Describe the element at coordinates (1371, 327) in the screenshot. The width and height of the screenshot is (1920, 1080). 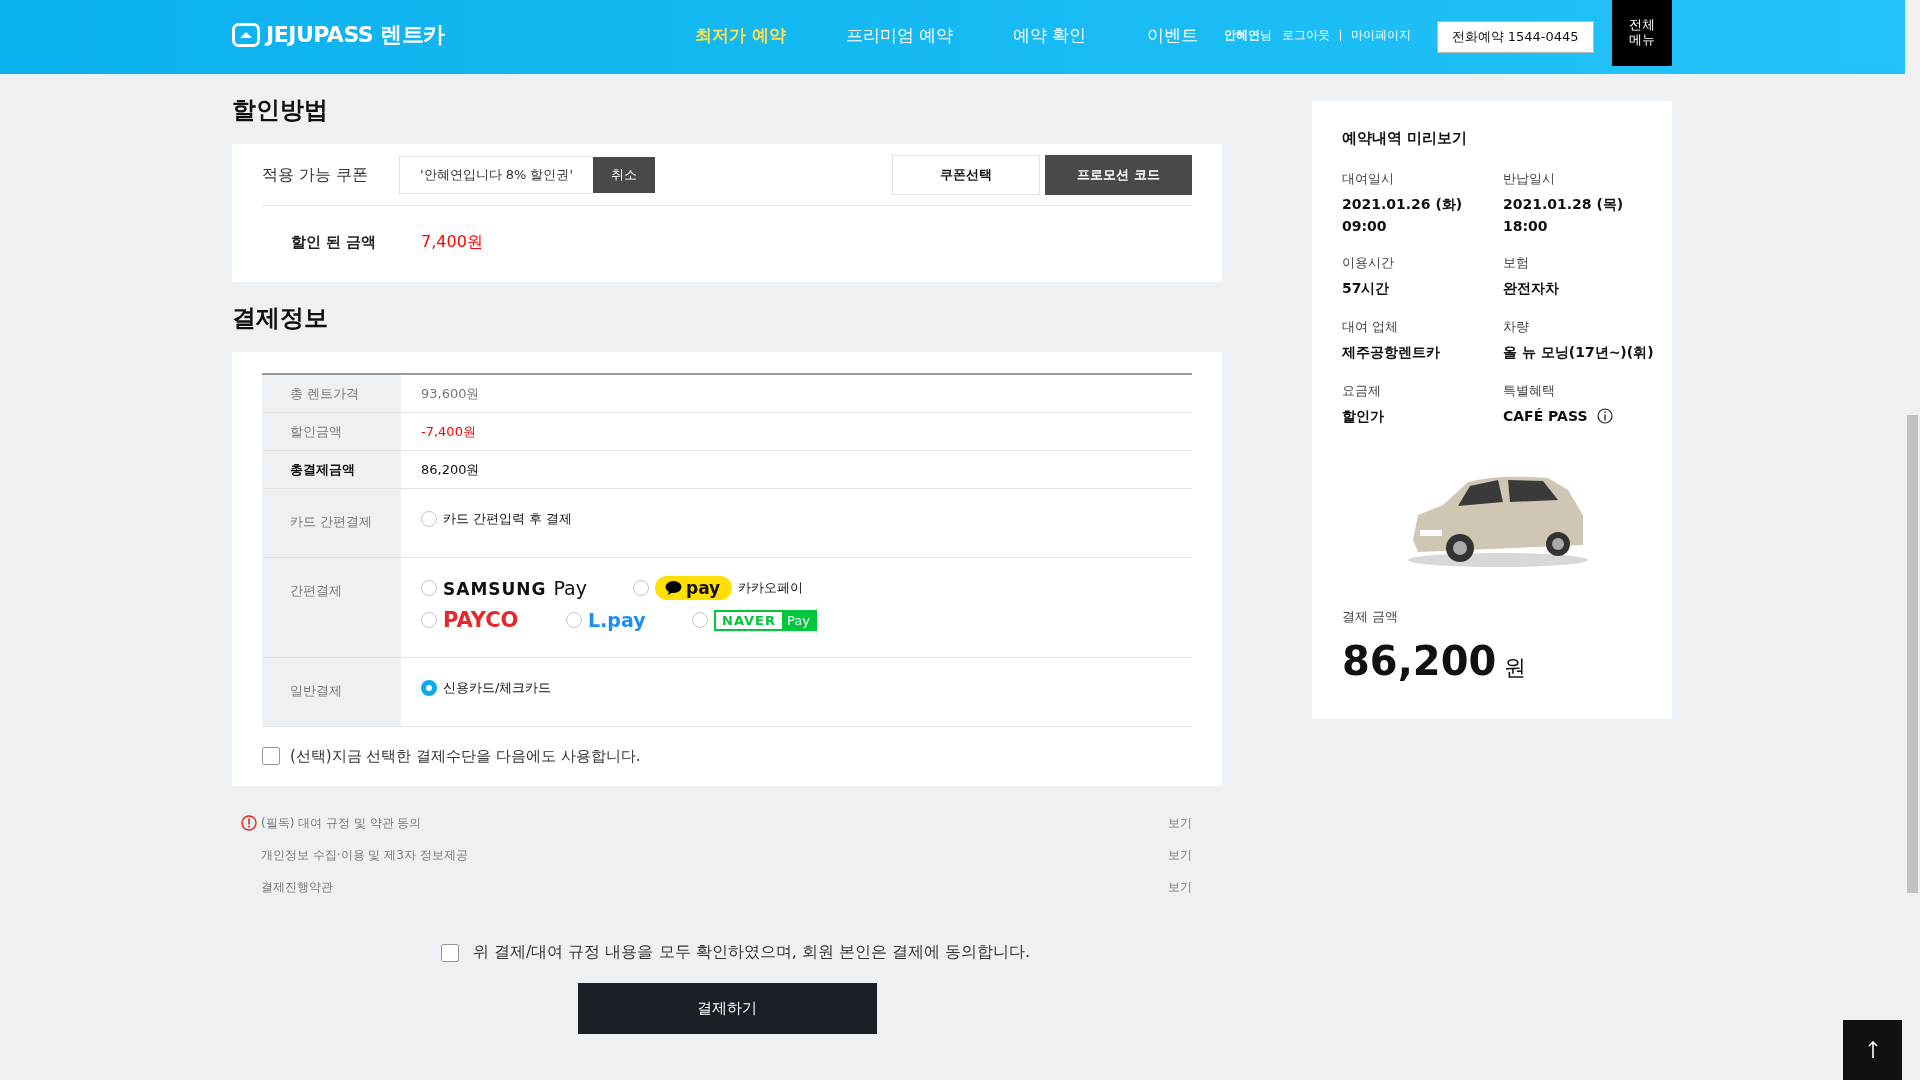
I see `field-label: 대여 업체` at that location.